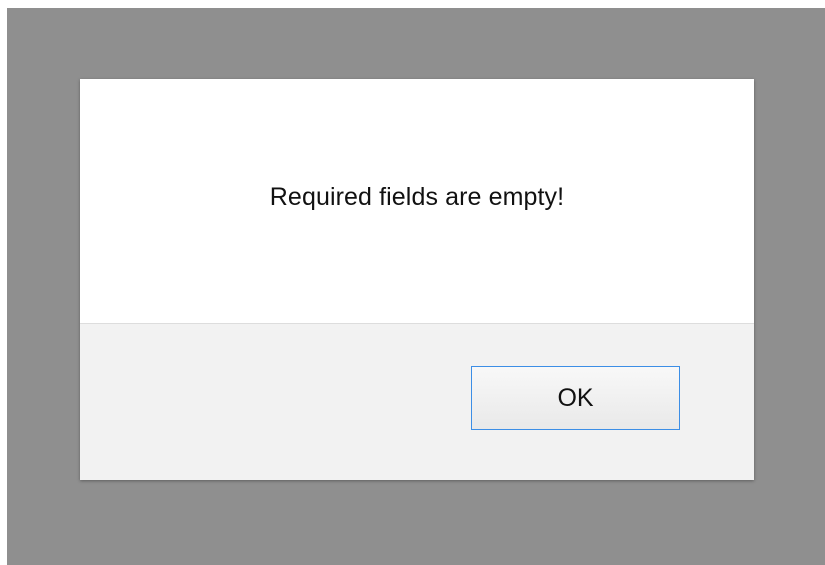 Image resolution: width=825 pixels, height=565 pixels. Describe the element at coordinates (575, 398) in the screenshot. I see `ok-button: OK` at that location.